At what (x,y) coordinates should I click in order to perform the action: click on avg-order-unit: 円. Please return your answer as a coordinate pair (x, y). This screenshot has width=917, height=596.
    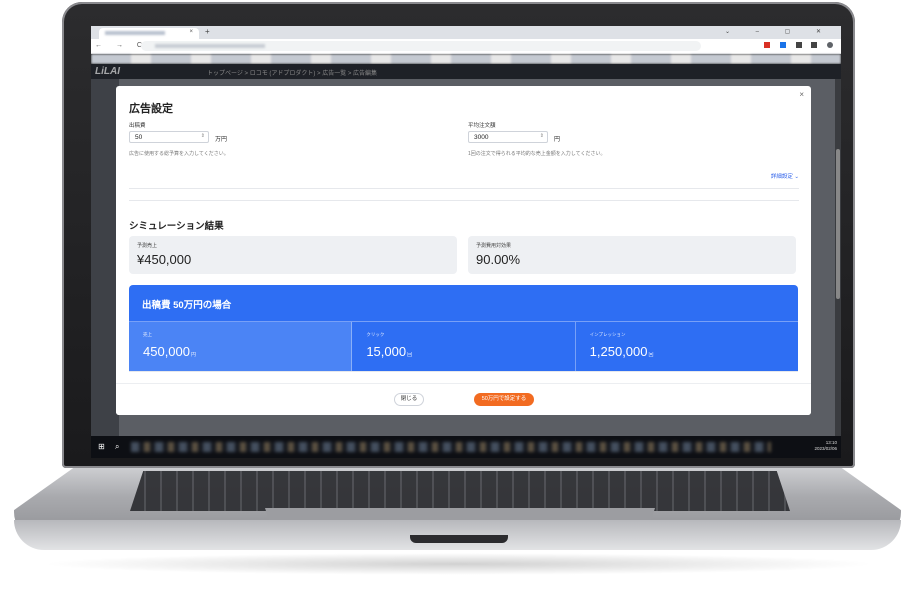
    Looking at the image, I should click on (557, 140).